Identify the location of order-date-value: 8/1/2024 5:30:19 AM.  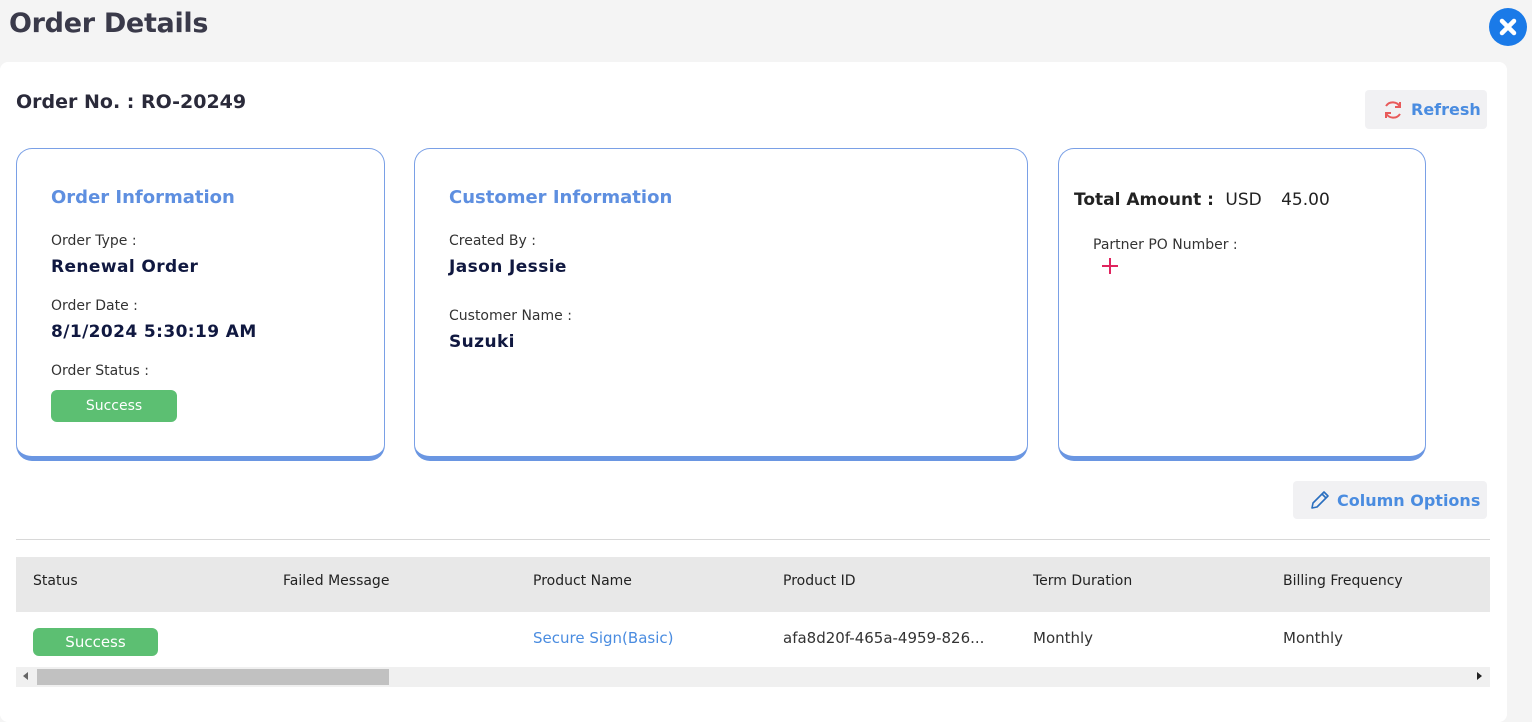
(154, 332).